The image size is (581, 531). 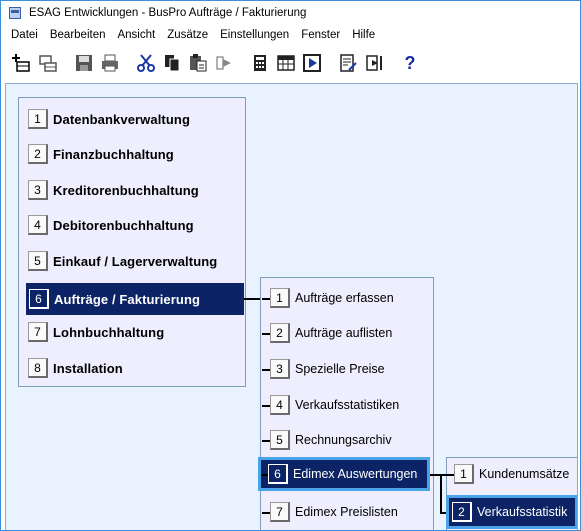 What do you see at coordinates (363, 35) in the screenshot?
I see `menu-hilfe: Hilfe` at bounding box center [363, 35].